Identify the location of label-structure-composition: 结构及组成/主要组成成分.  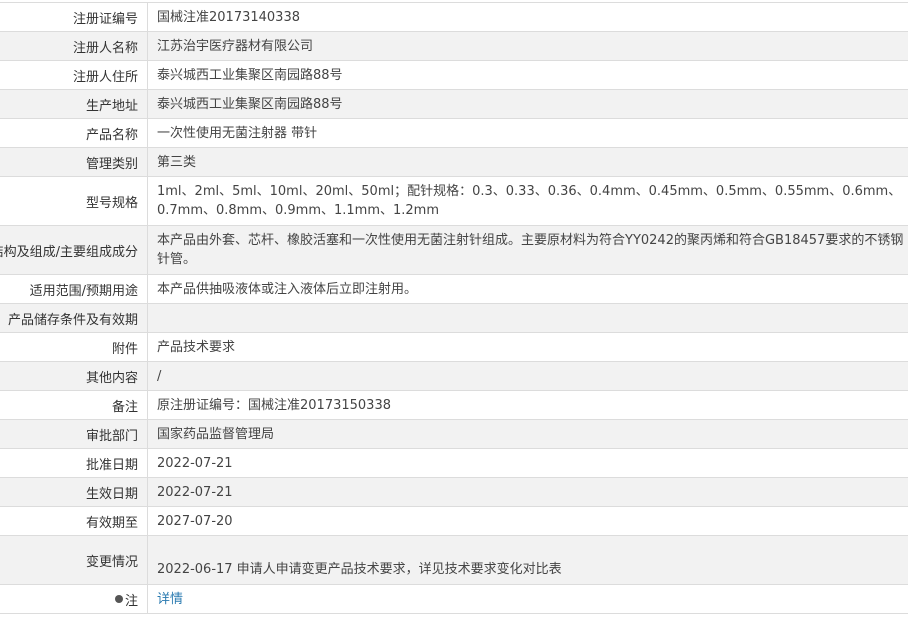
(74, 250).